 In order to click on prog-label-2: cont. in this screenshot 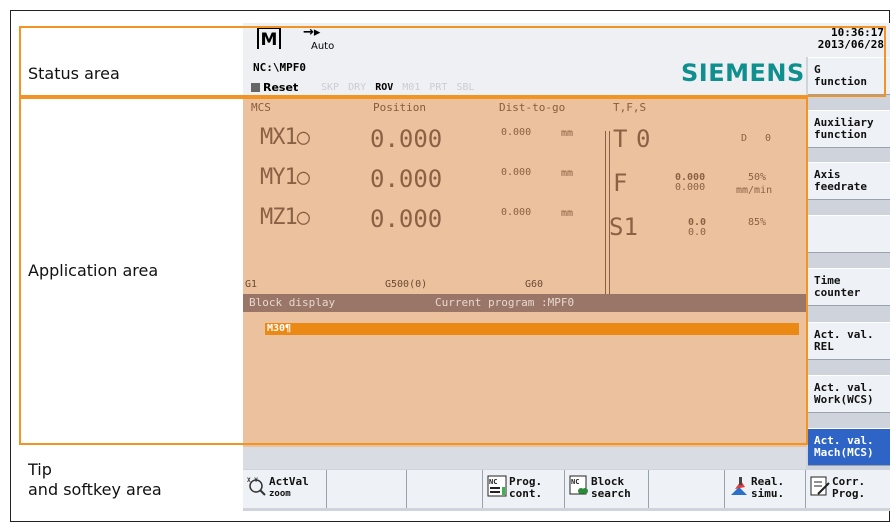, I will do `click(526, 493)`.